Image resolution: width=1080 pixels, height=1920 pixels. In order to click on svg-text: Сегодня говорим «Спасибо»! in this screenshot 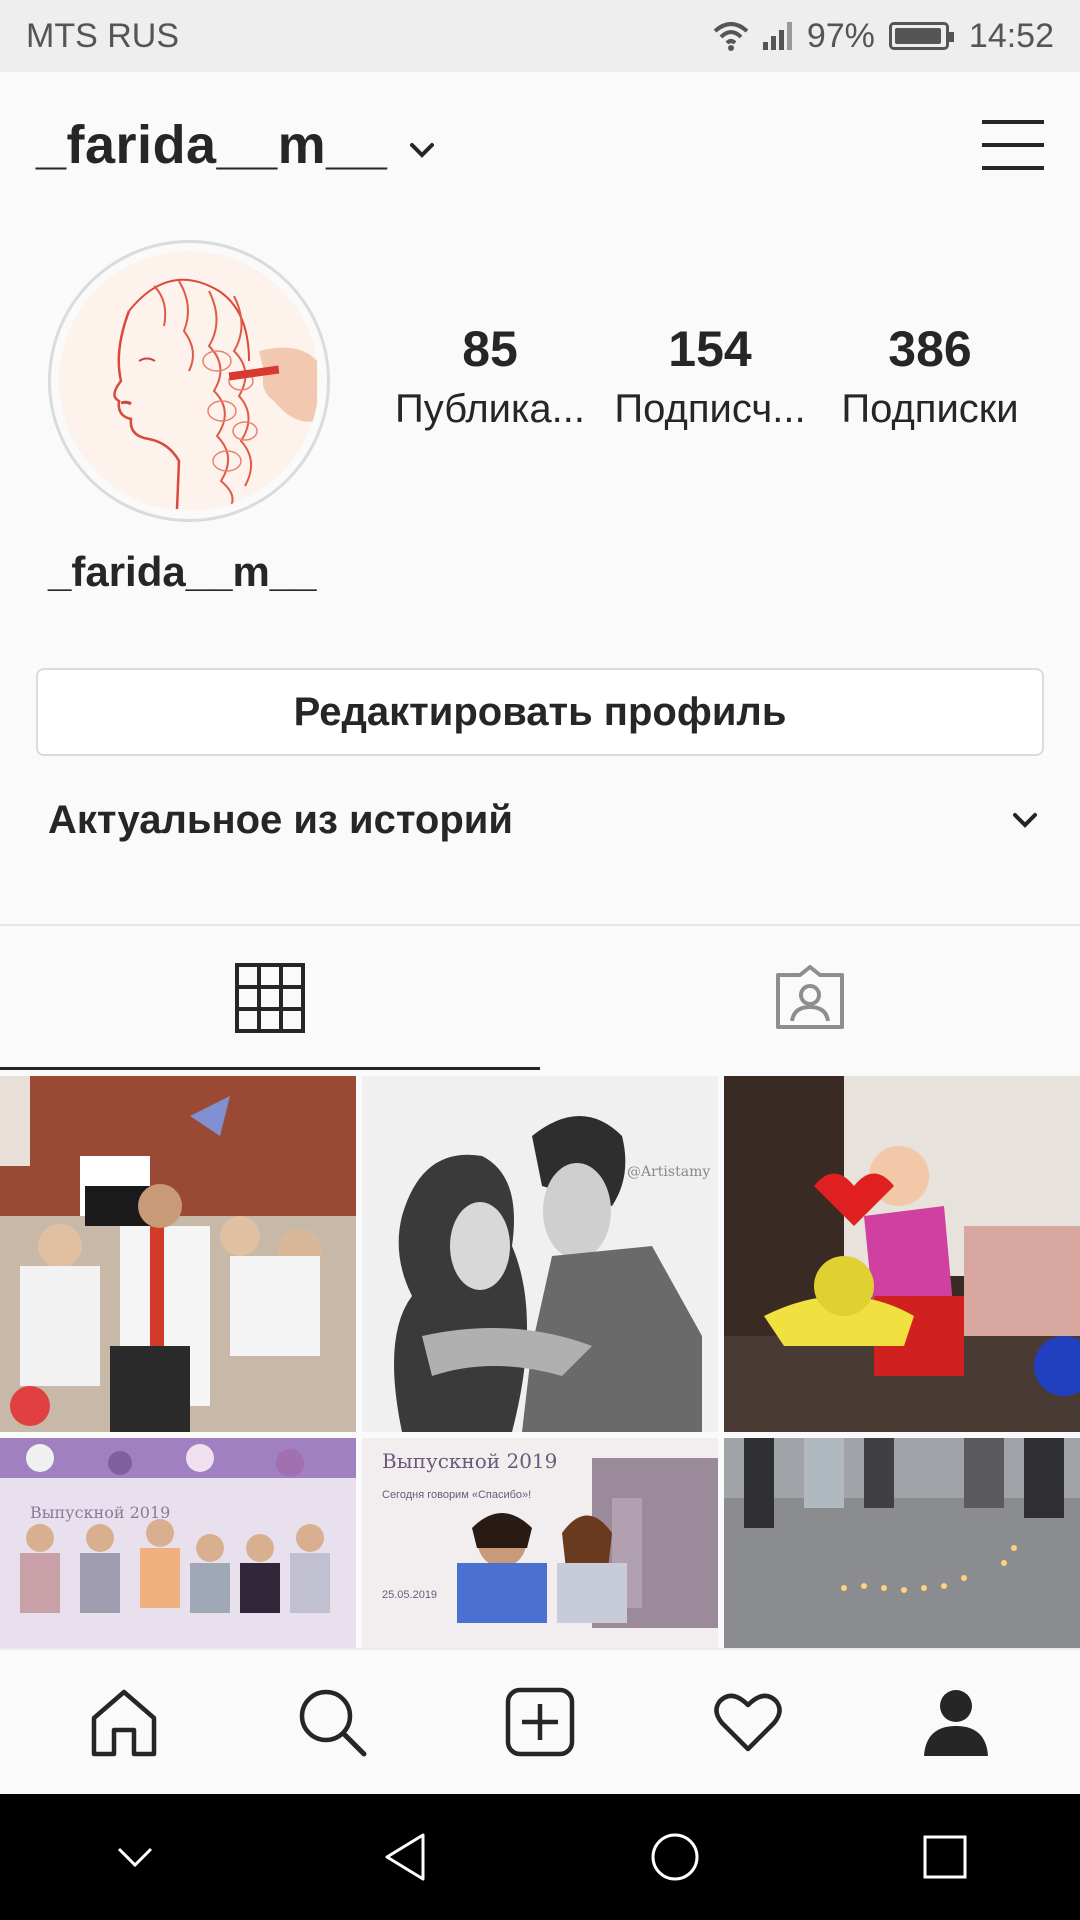, I will do `click(456, 1495)`.